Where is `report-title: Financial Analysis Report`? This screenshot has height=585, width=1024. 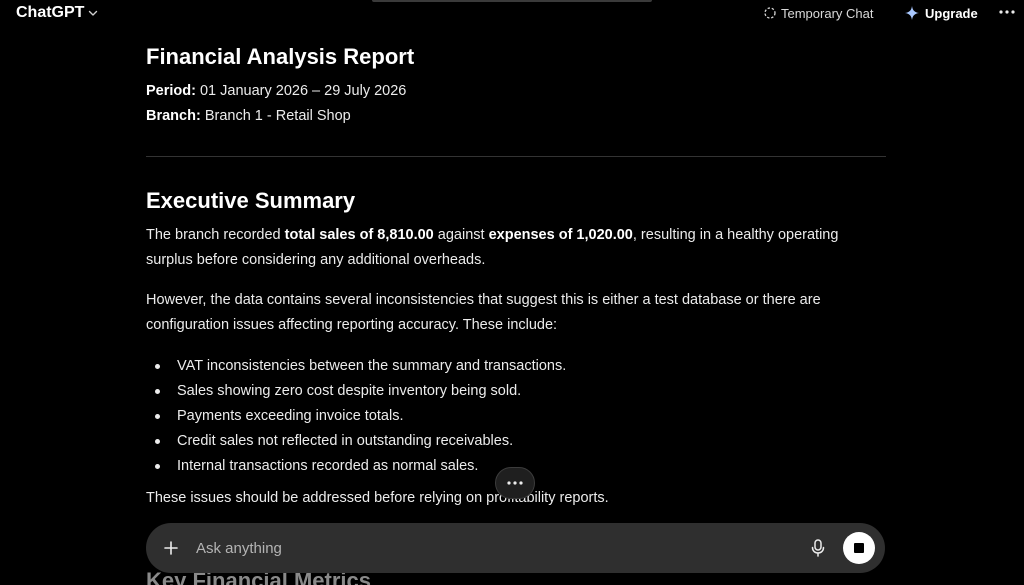
report-title: Financial Analysis Report is located at coordinates (280, 56).